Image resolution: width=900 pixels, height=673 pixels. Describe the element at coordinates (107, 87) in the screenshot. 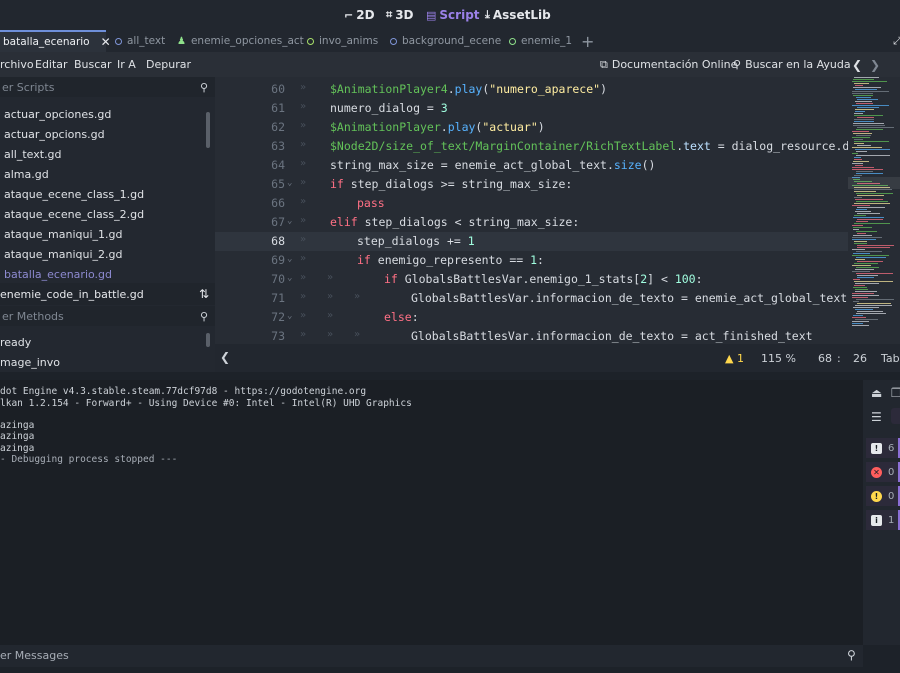

I see `filter-scripts-input: er Scripts ⚲` at that location.